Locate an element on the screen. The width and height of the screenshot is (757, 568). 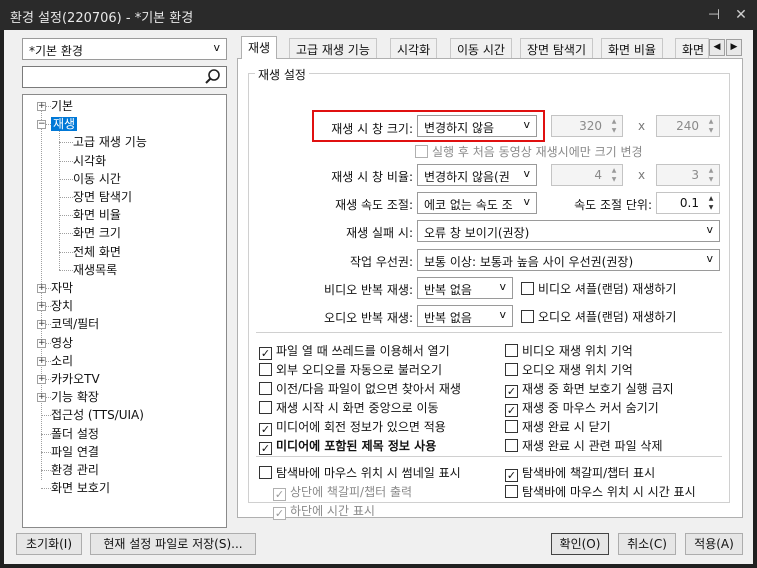
pin-icon: ⊣ is located at coordinates (714, 15).